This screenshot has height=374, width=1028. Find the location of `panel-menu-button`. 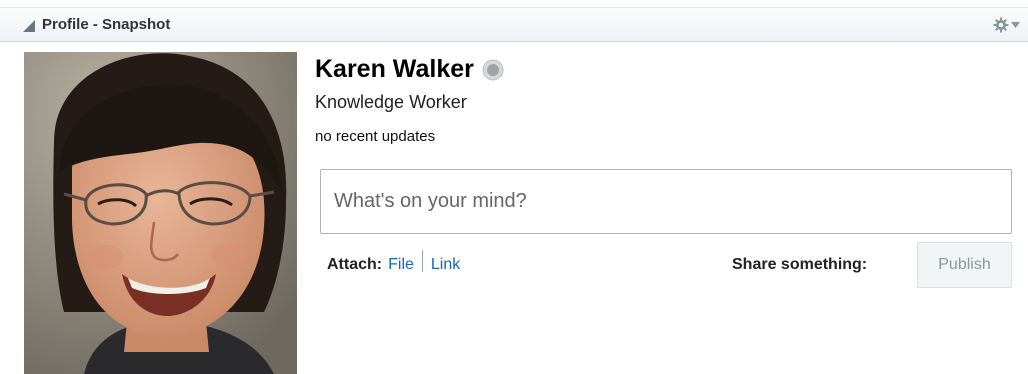

panel-menu-button is located at coordinates (1005, 25).